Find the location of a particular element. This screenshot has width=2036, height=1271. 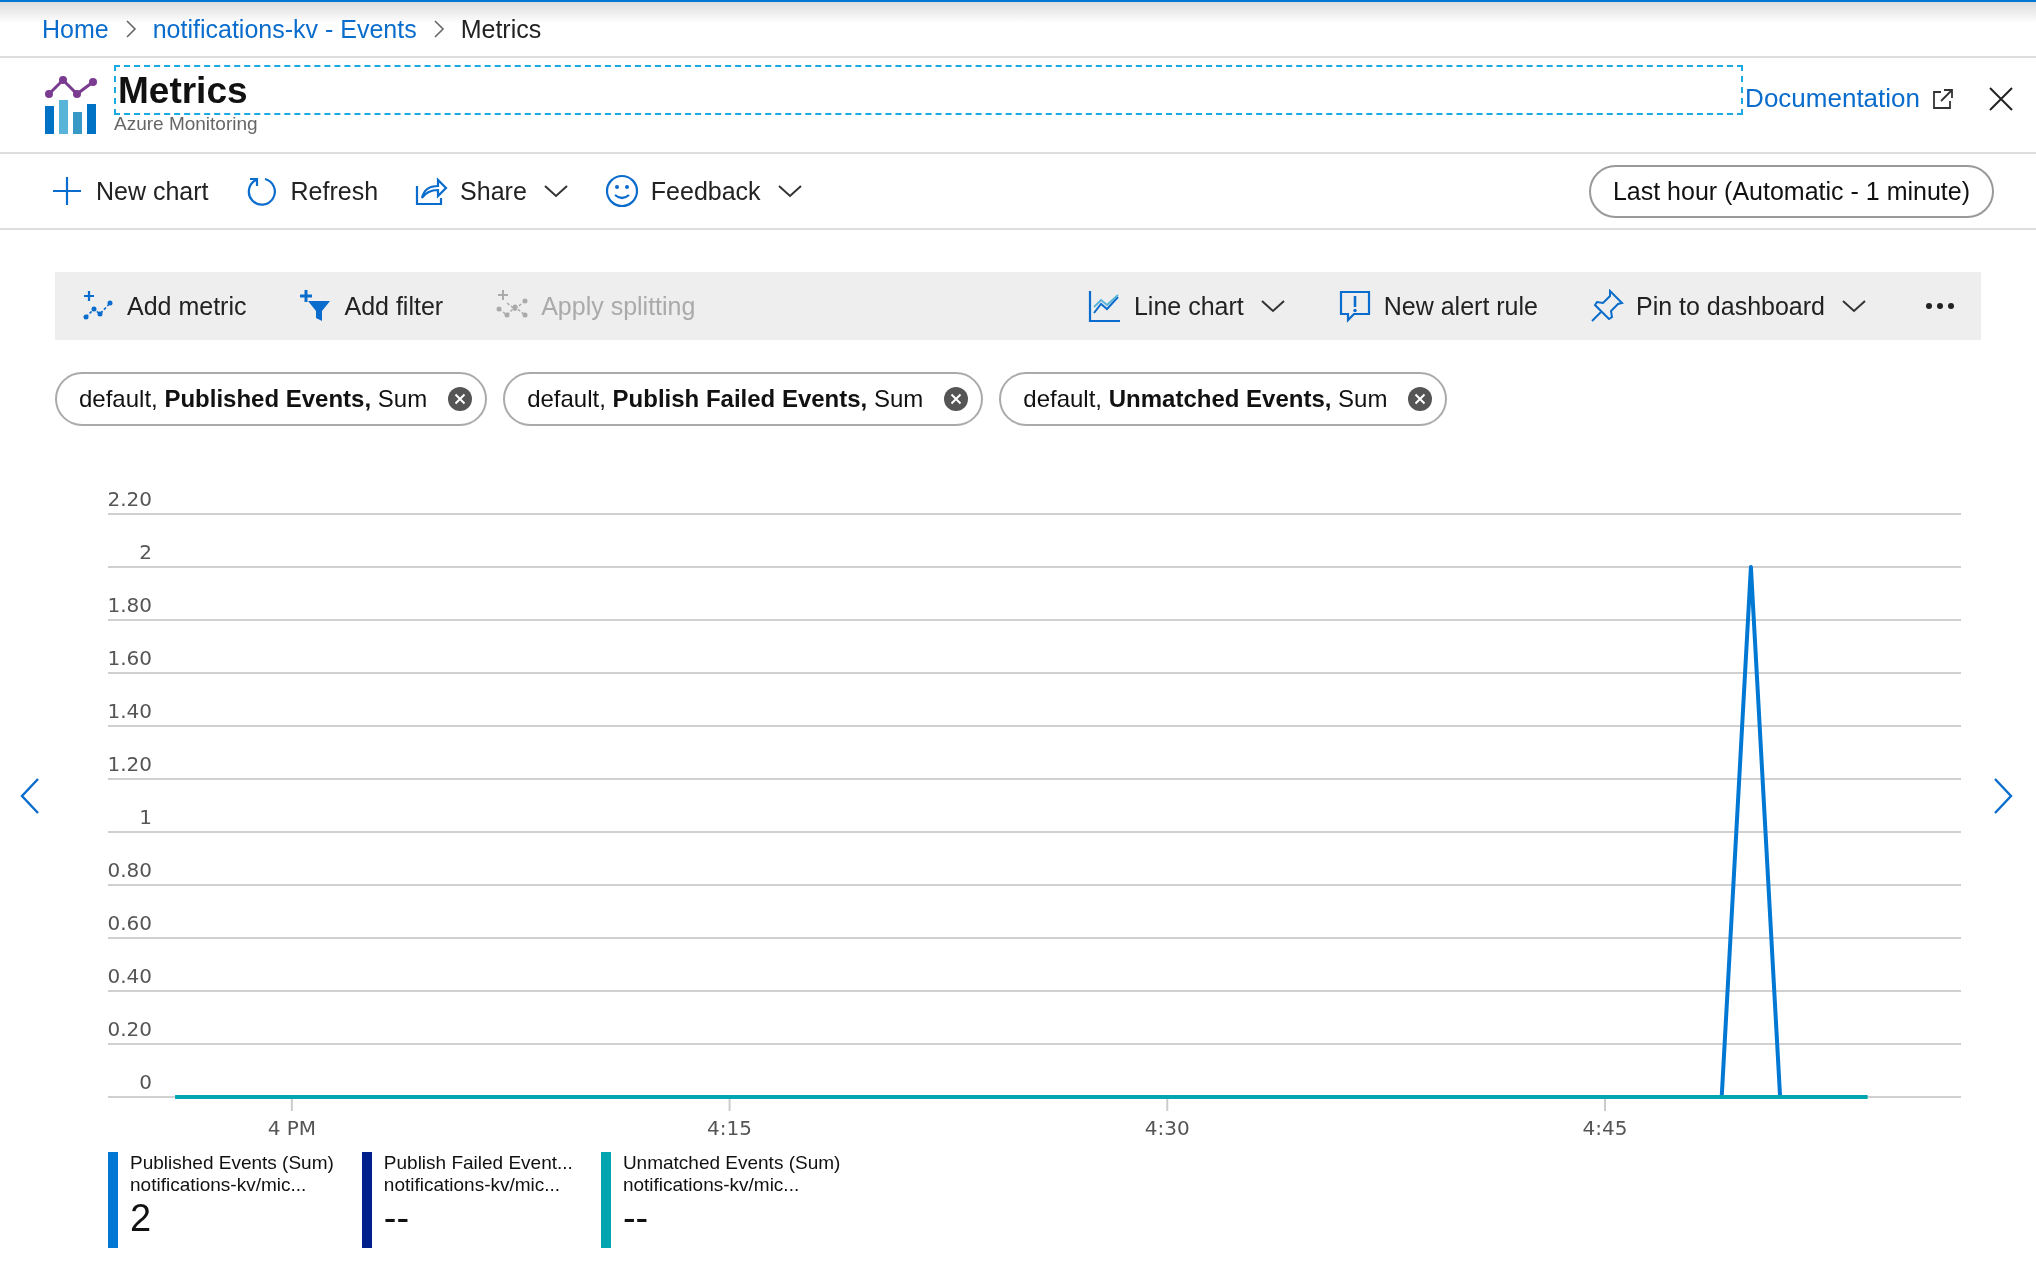

more-icon is located at coordinates (1940, 306).